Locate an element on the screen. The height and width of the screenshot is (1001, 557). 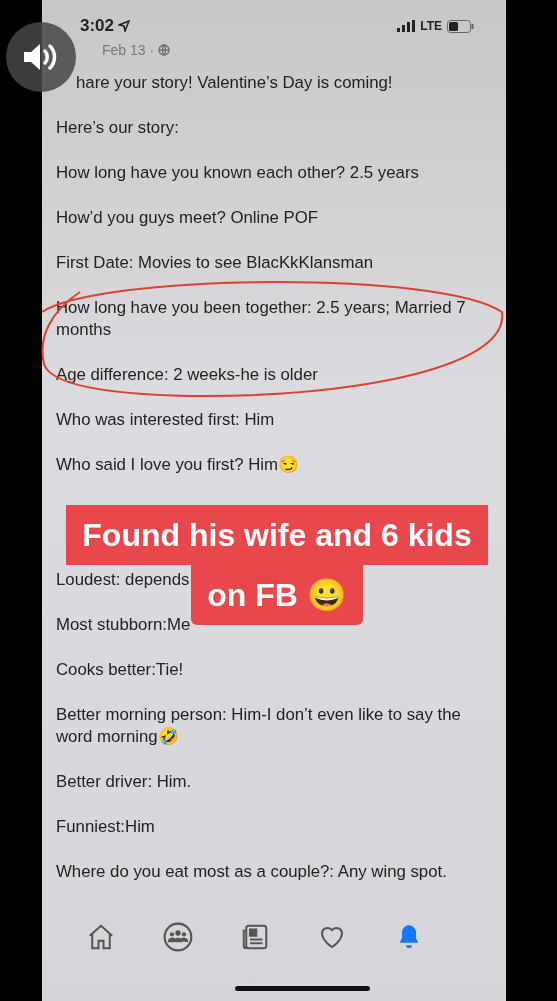
network-label: LTE is located at coordinates (431, 26).